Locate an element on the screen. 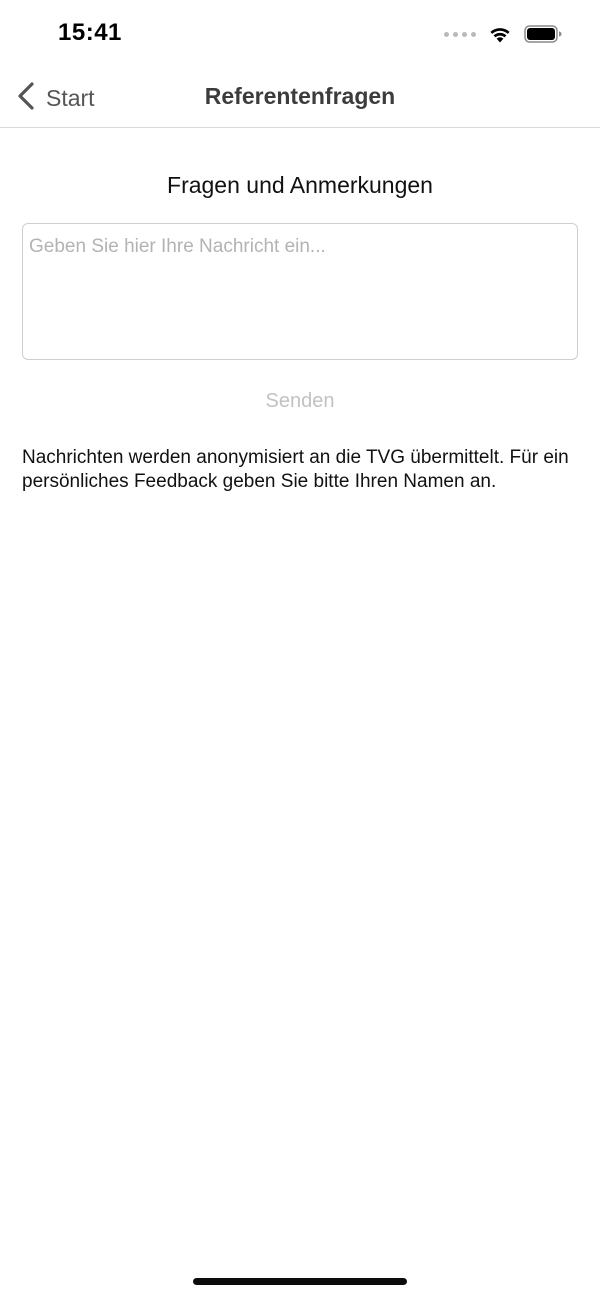 The height and width of the screenshot is (1298, 600). battery-icon is located at coordinates (543, 34).